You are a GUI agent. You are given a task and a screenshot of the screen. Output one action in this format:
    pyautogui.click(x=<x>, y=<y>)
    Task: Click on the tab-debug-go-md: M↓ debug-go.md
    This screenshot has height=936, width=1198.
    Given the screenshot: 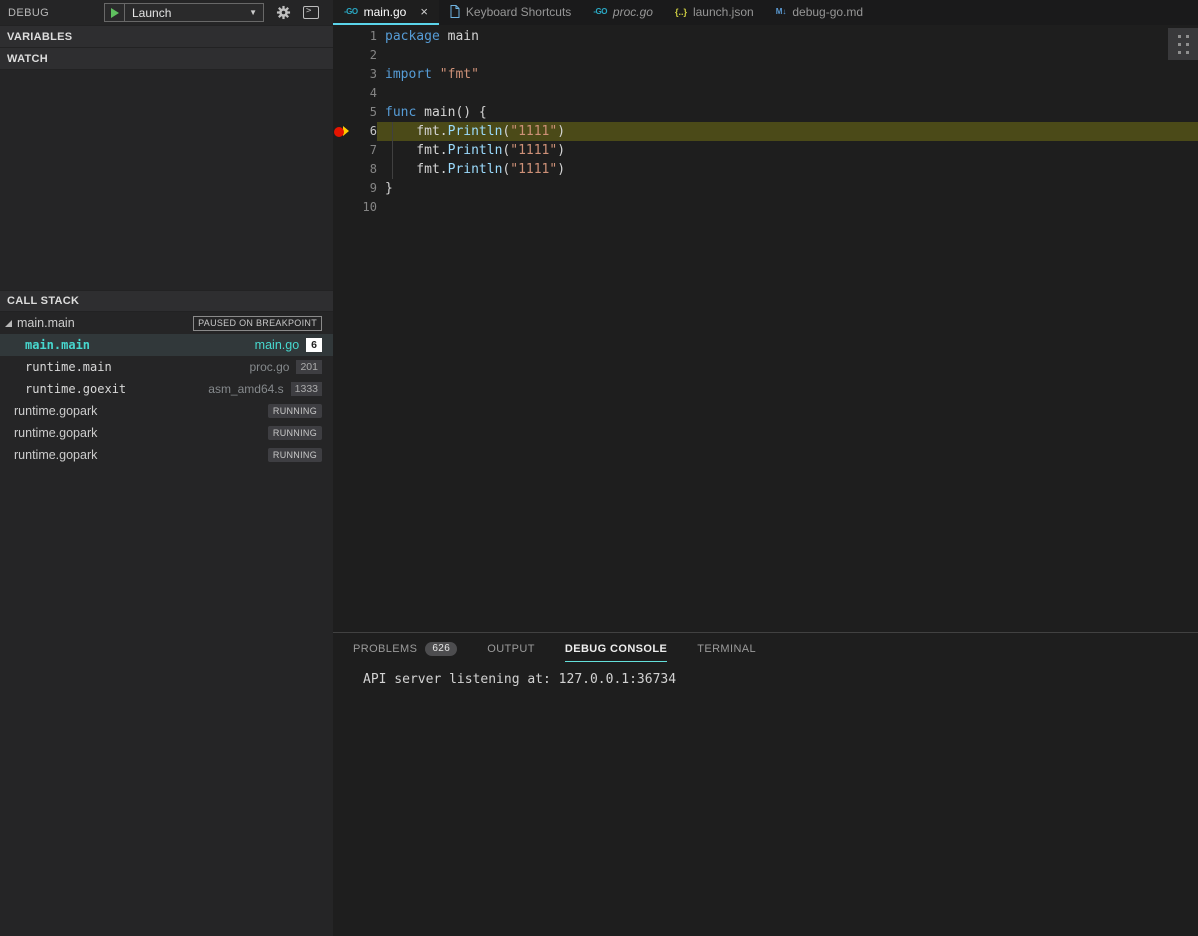 What is the action you would take?
    pyautogui.click(x=819, y=12)
    